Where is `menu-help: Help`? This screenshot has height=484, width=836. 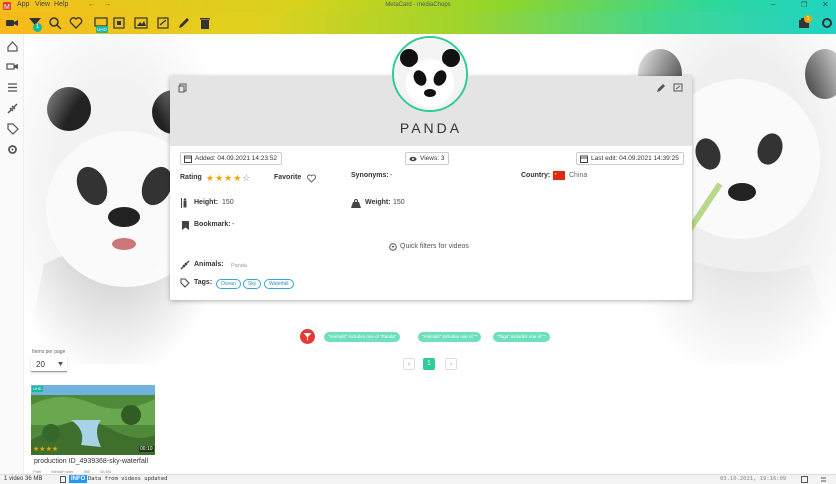
menu-help: Help is located at coordinates (61, 4).